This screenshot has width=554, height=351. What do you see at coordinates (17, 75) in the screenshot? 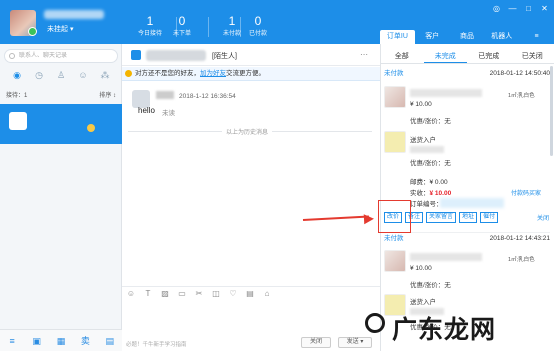
I see `chat-icon: ◉` at bounding box center [17, 75].